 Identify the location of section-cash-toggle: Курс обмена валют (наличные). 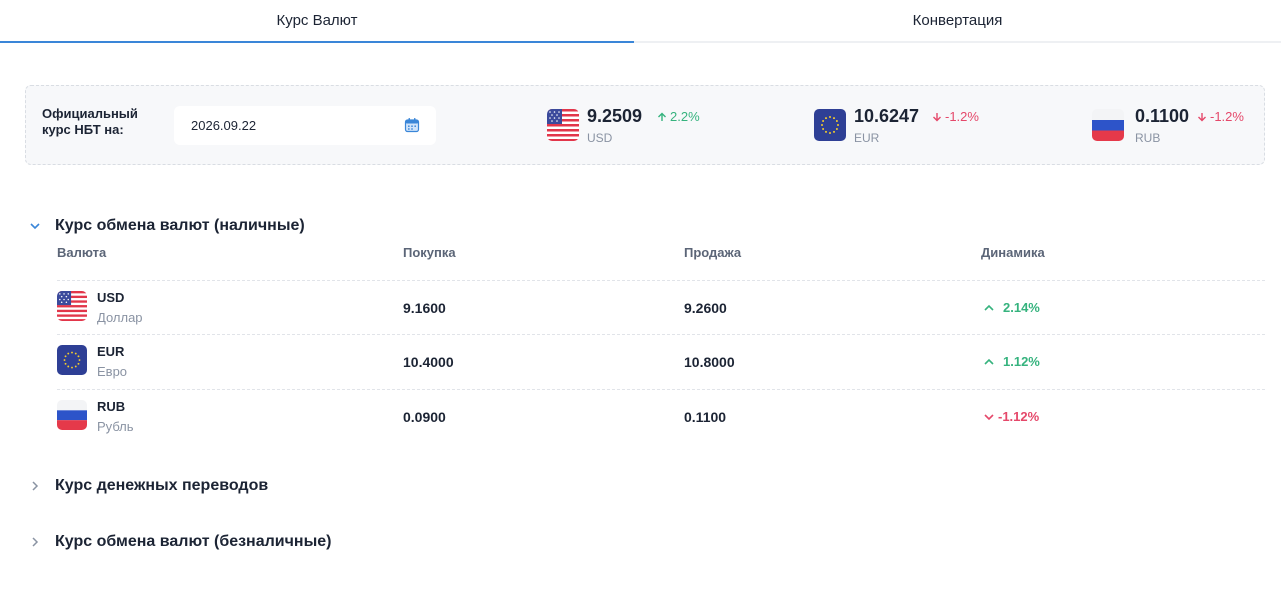
(166, 226).